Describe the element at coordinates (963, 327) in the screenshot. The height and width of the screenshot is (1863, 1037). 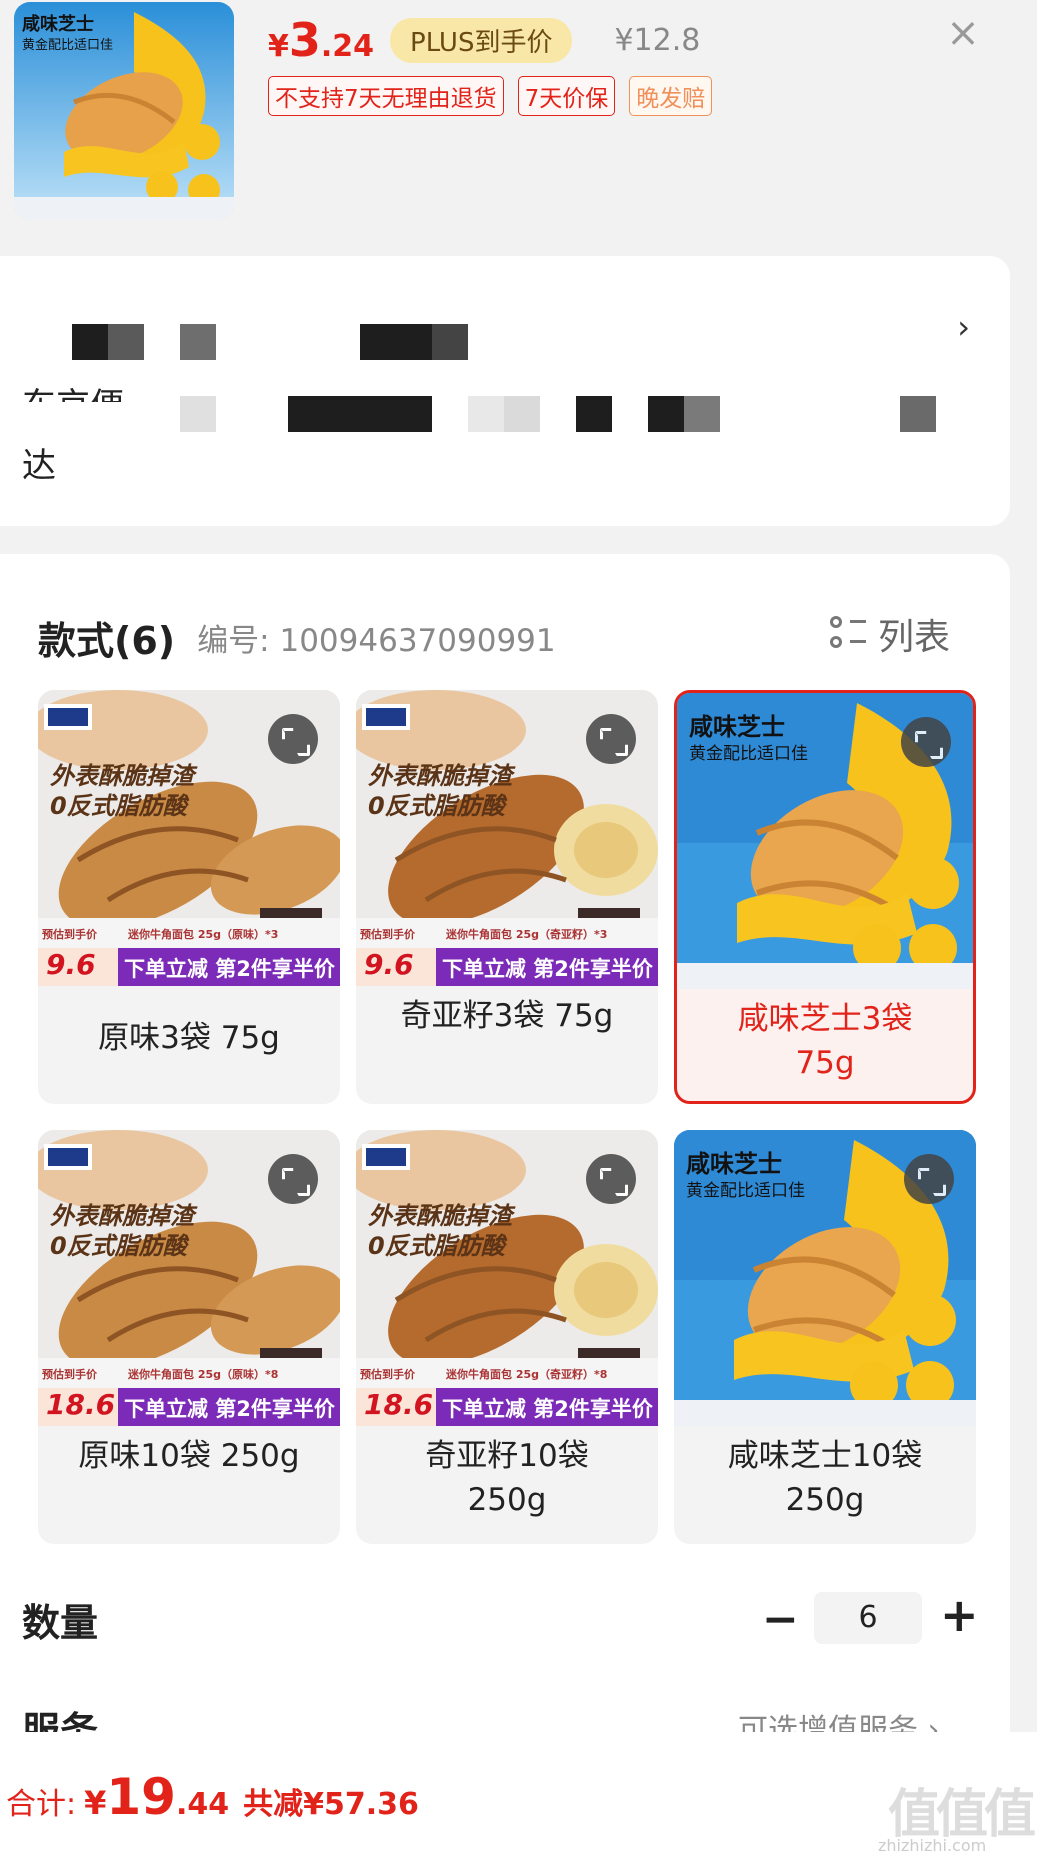
I see `chevron-right-icon: ›` at that location.